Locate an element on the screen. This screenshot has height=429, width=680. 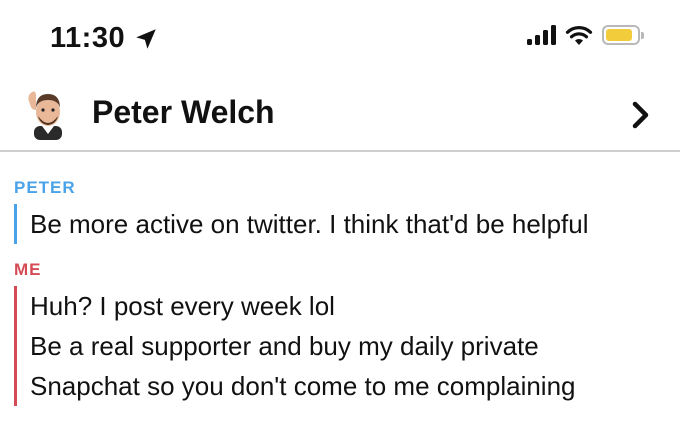
message-line: Huh? I post every week lol is located at coordinates (182, 306).